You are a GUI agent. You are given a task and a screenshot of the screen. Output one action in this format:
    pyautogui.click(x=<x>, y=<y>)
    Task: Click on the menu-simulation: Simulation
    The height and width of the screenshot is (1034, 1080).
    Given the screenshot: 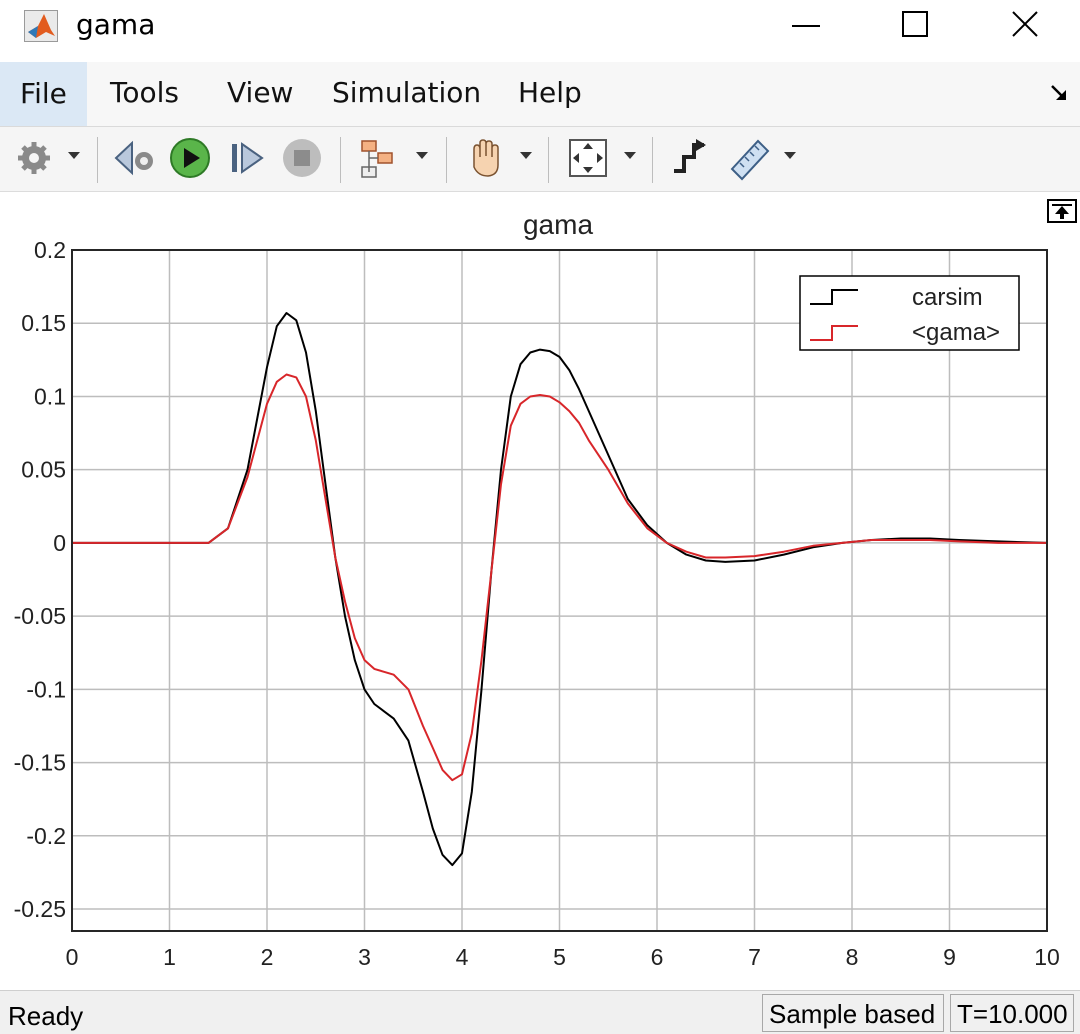 What is the action you would take?
    pyautogui.click(x=406, y=92)
    